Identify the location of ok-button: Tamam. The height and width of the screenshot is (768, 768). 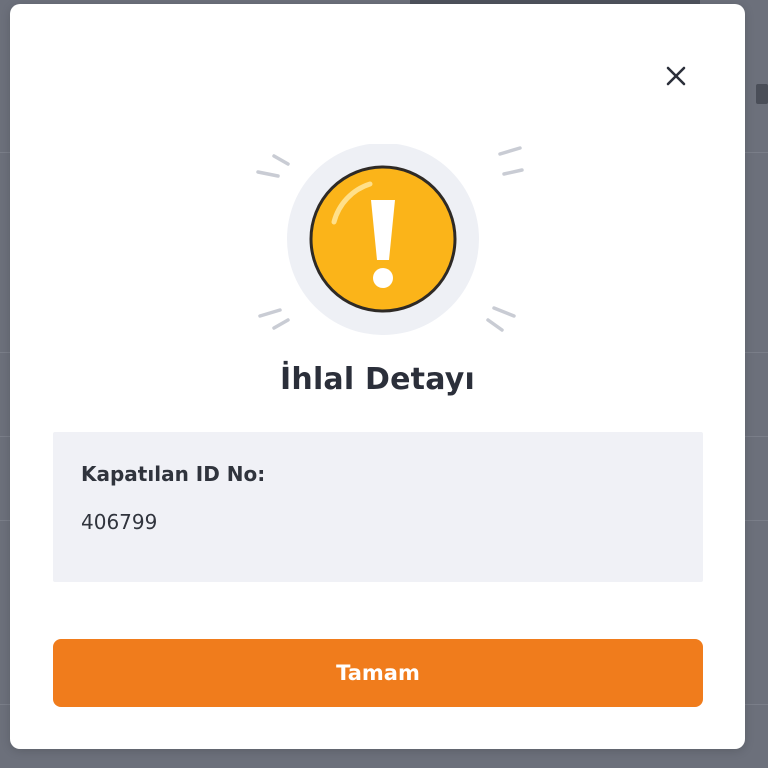
(378, 673).